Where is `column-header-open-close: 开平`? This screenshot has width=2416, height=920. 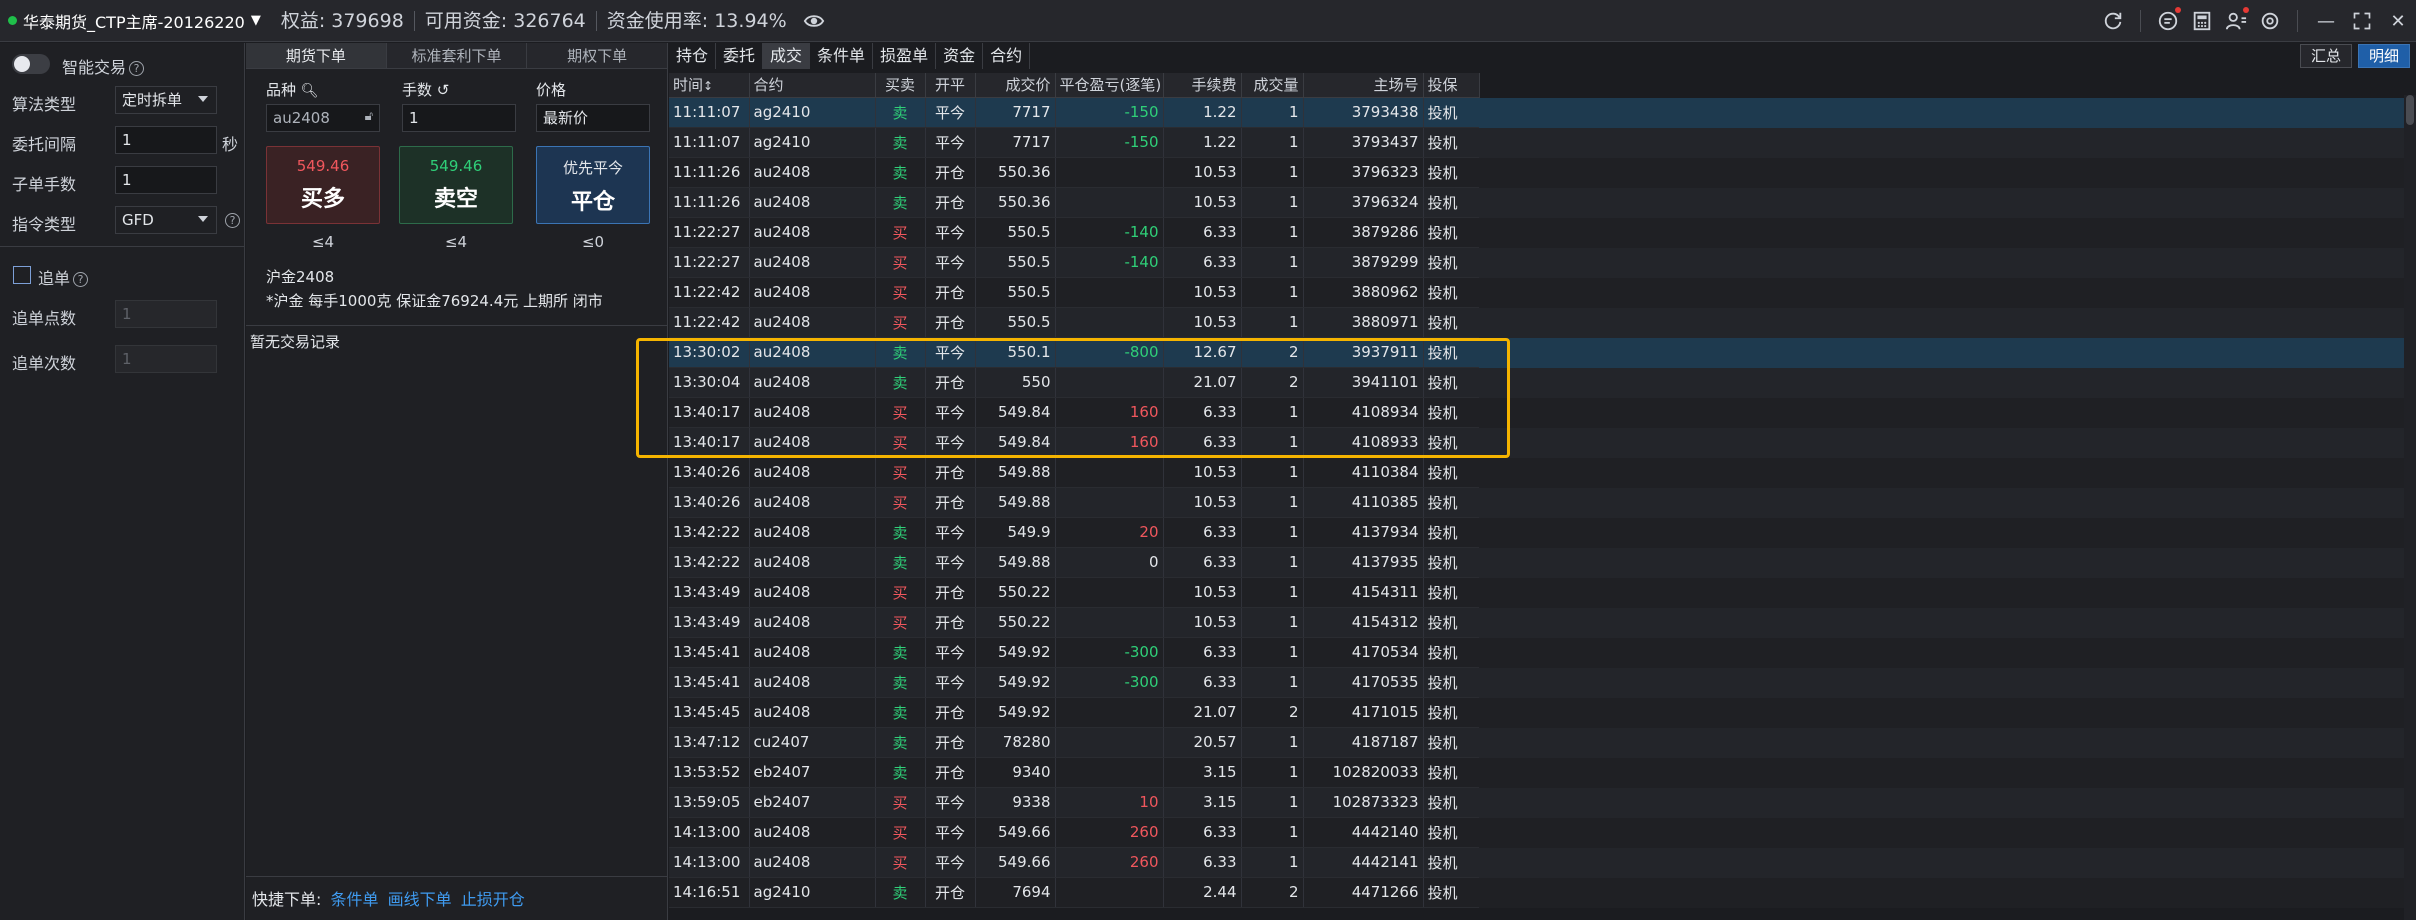 column-header-open-close: 开平 is located at coordinates (950, 85).